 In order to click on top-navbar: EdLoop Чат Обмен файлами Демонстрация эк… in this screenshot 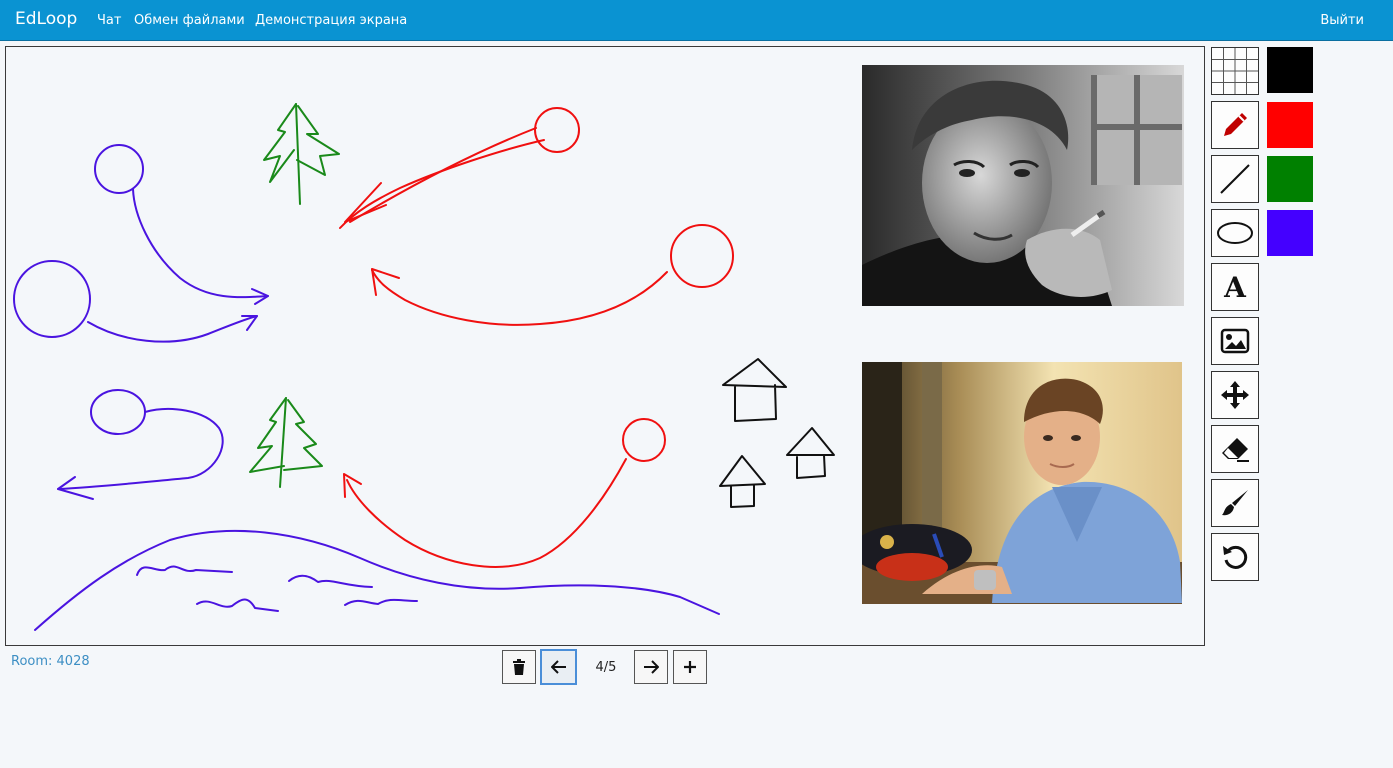, I will do `click(696, 20)`.